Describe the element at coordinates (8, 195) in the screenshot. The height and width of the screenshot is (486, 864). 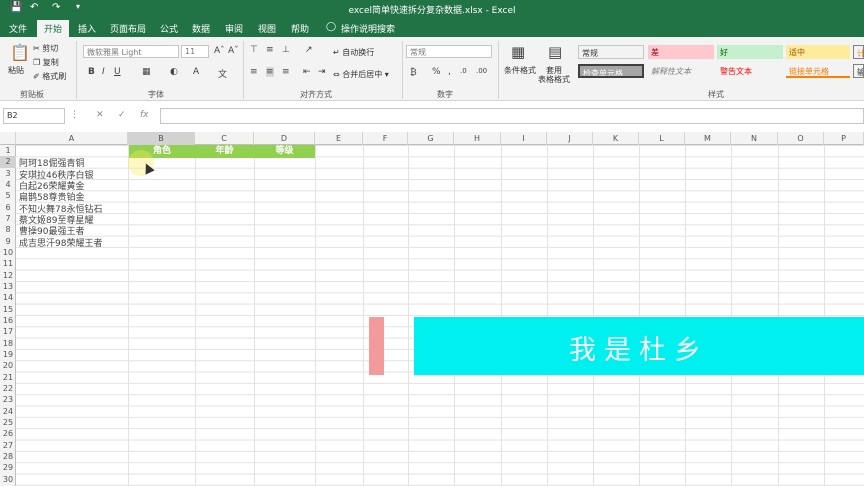
I see `row-5: 5` at that location.